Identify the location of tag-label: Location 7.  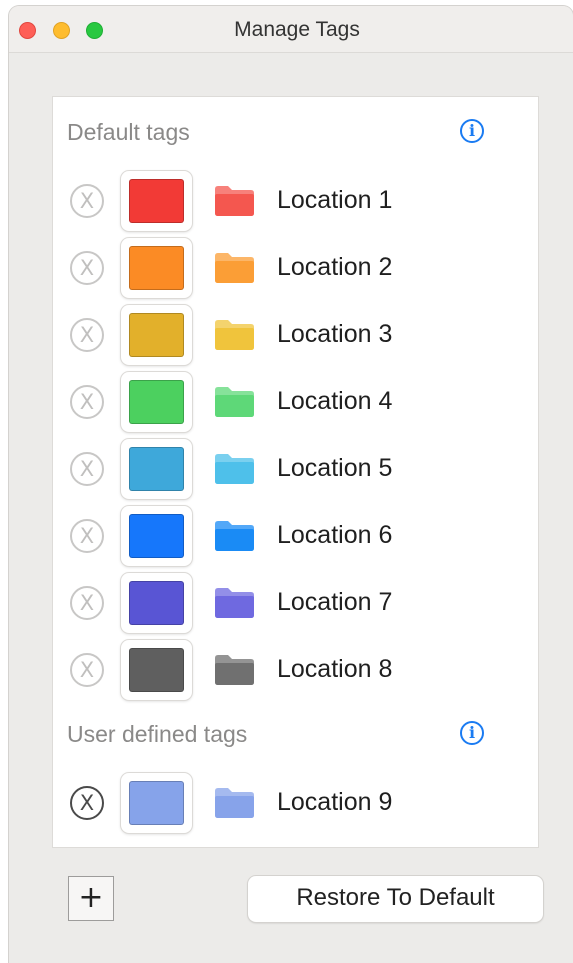
(335, 602).